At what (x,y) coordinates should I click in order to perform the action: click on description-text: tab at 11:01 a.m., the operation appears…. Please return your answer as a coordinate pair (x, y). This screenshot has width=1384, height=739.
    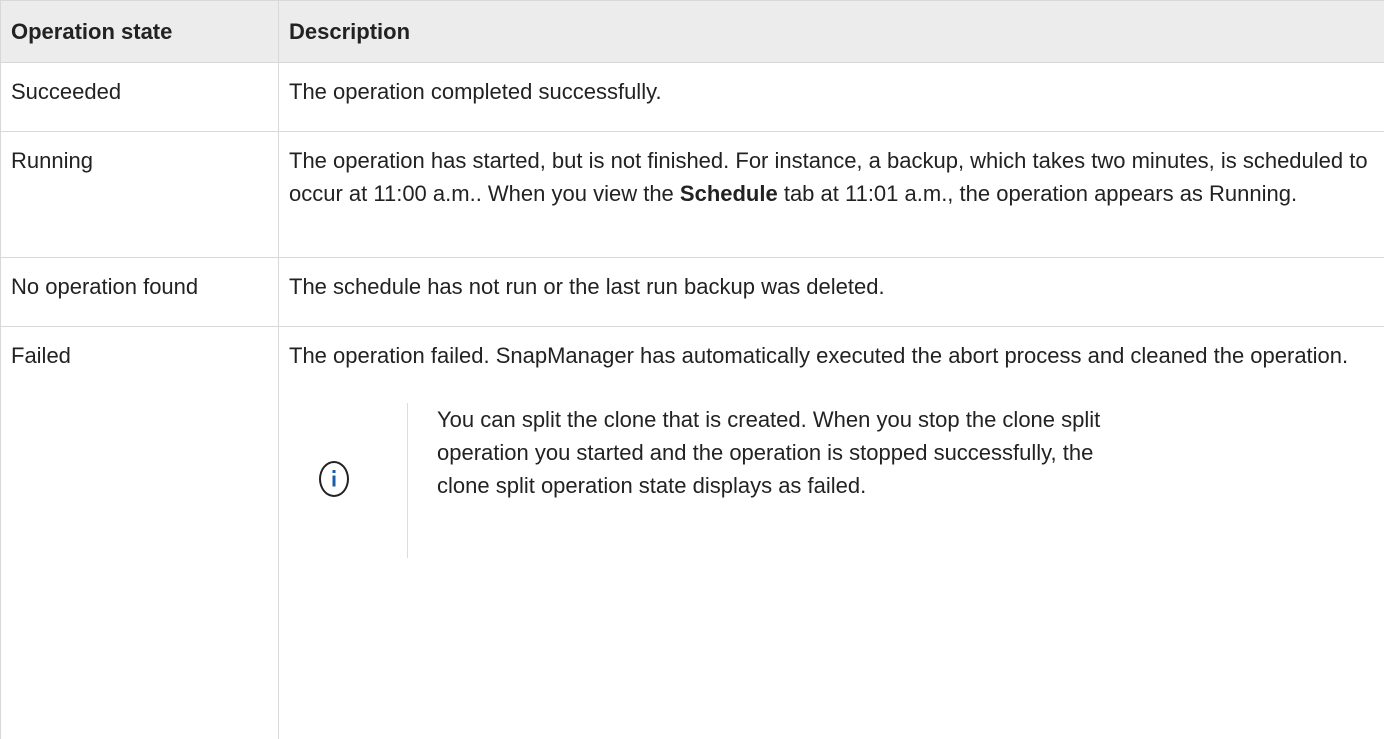
    Looking at the image, I should click on (1037, 193).